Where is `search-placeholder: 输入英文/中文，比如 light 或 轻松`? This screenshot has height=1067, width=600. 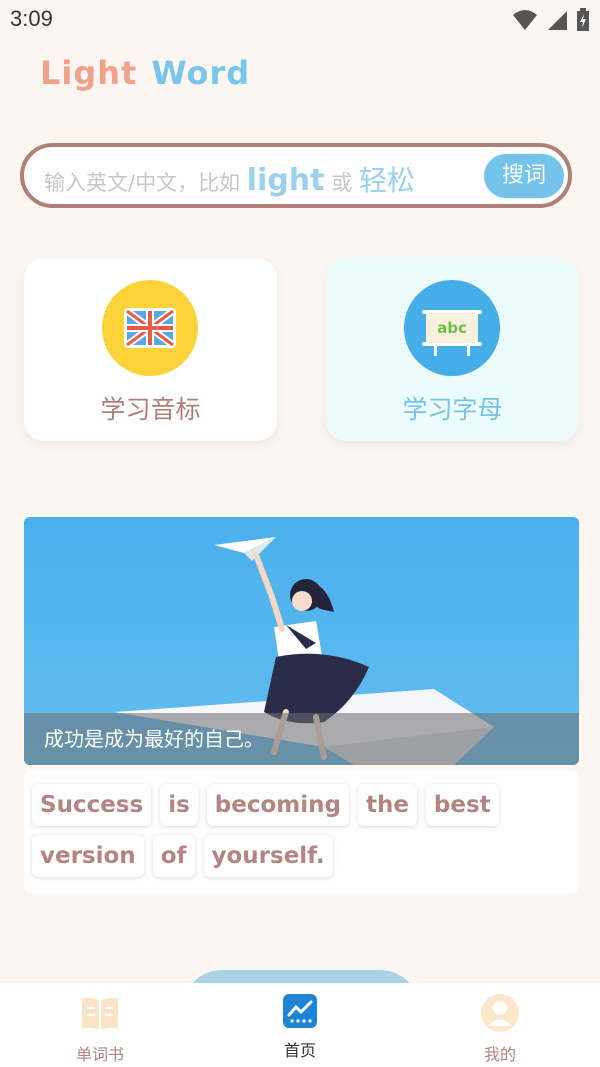
search-placeholder: 输入英文/中文，比如 light 或 轻松 is located at coordinates (229, 179).